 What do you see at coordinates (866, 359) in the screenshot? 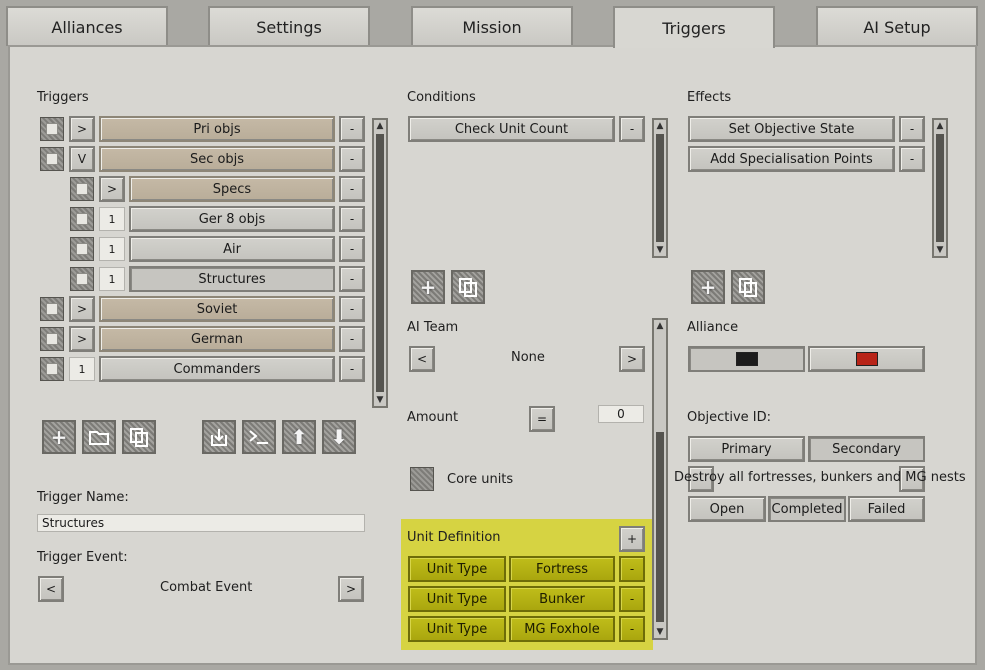
I see `alliance-red-button` at bounding box center [866, 359].